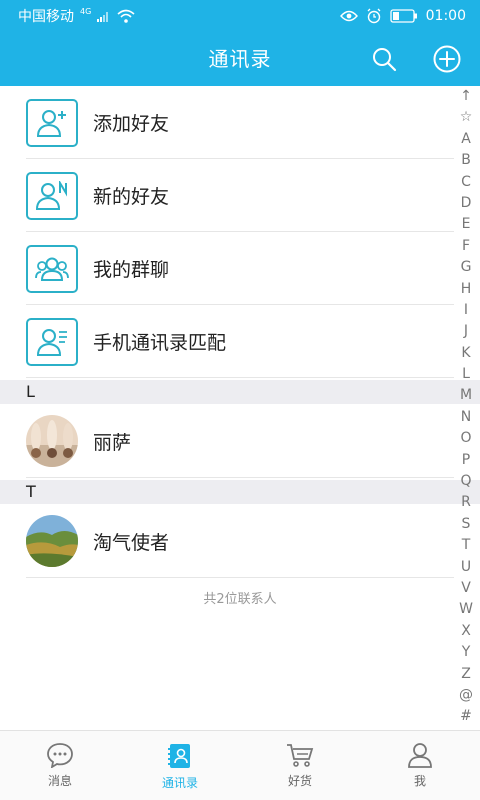 The height and width of the screenshot is (800, 480). What do you see at coordinates (240, 122) in the screenshot?
I see `add-friend-item: 添加好友` at bounding box center [240, 122].